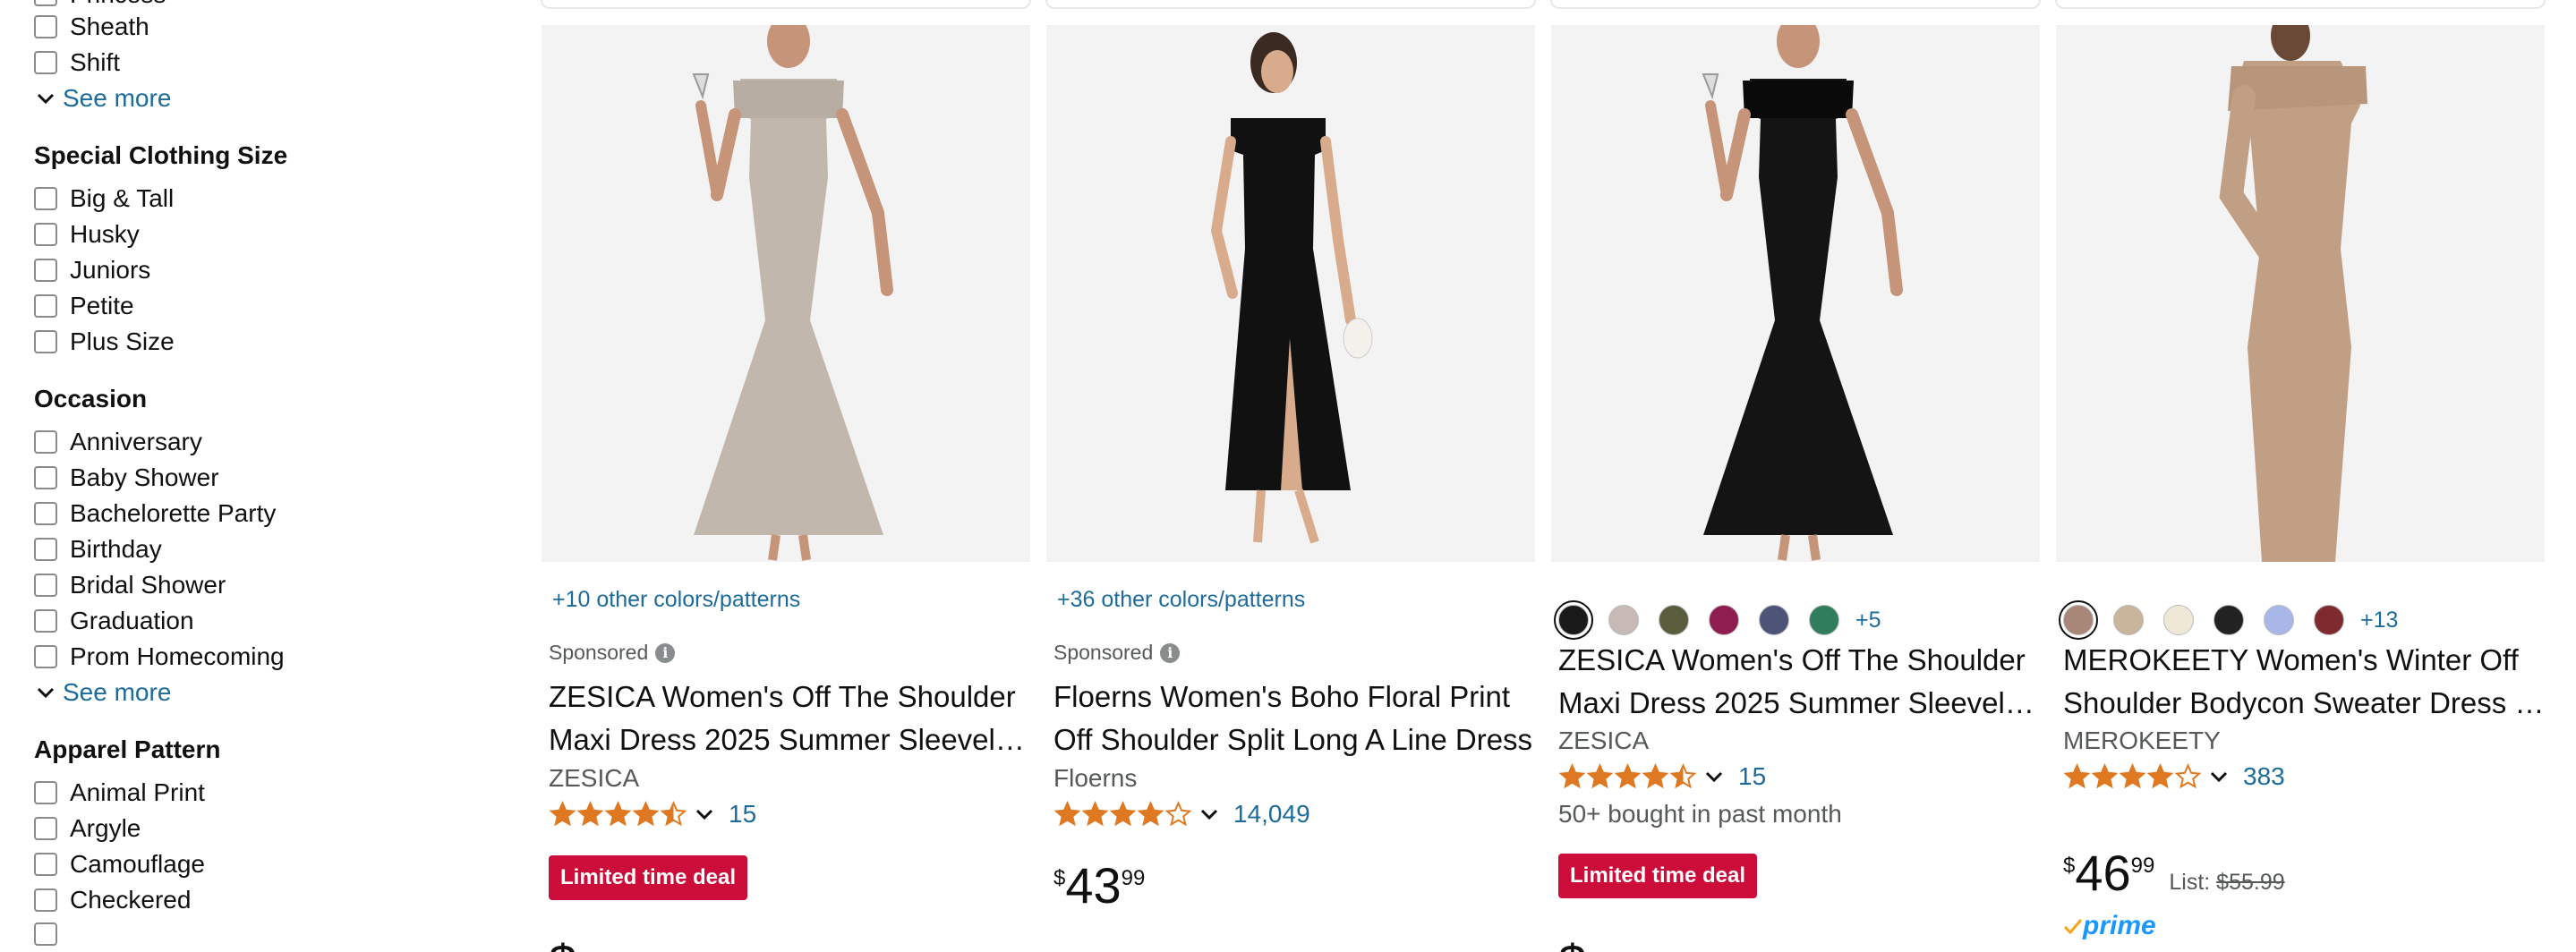 The width and height of the screenshot is (2576, 952). I want to click on filter-size-husky: Husky, so click(87, 235).